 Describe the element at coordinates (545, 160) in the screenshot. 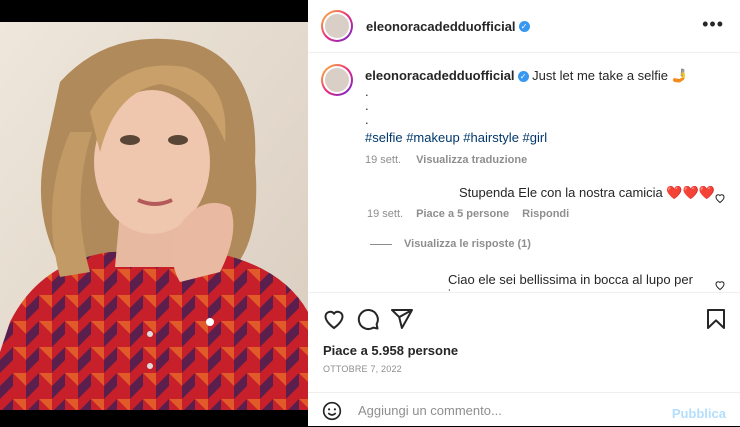

I see `caption-meta: 19 sett. Visualizza traduzione` at that location.